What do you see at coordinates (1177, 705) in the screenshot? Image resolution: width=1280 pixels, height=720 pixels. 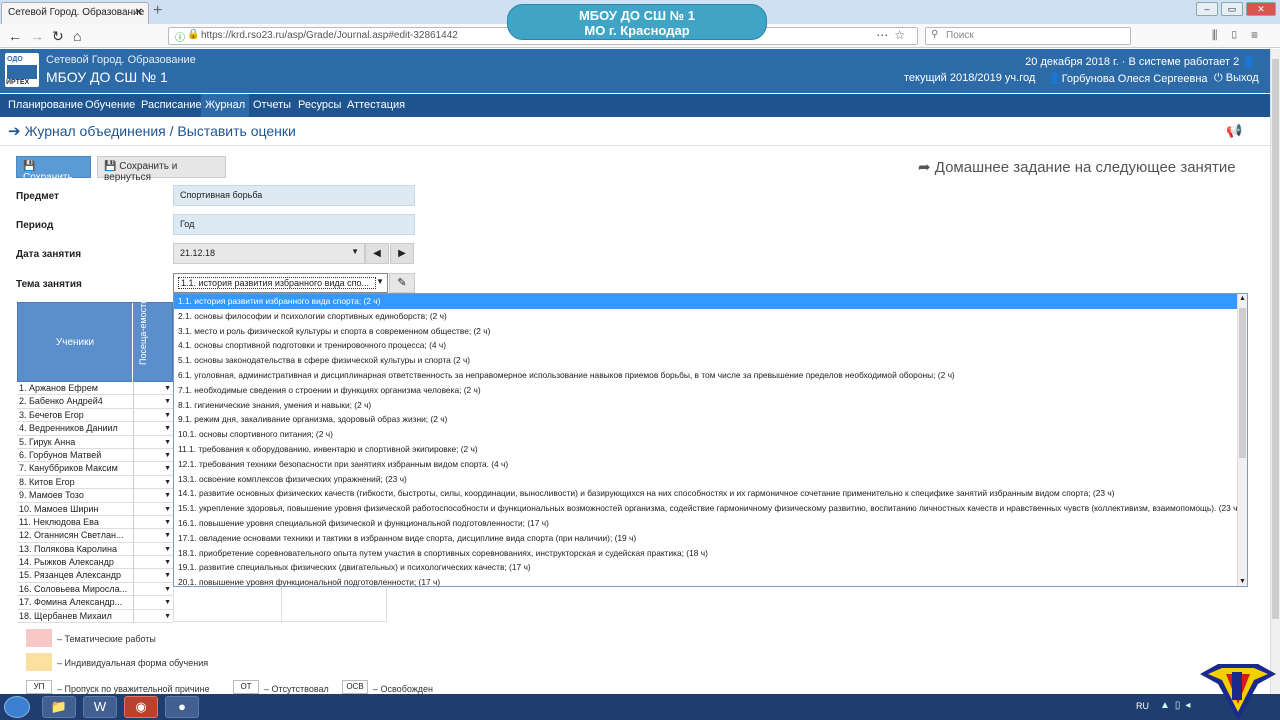 I see `tray-icons: ▲▯◂` at bounding box center [1177, 705].